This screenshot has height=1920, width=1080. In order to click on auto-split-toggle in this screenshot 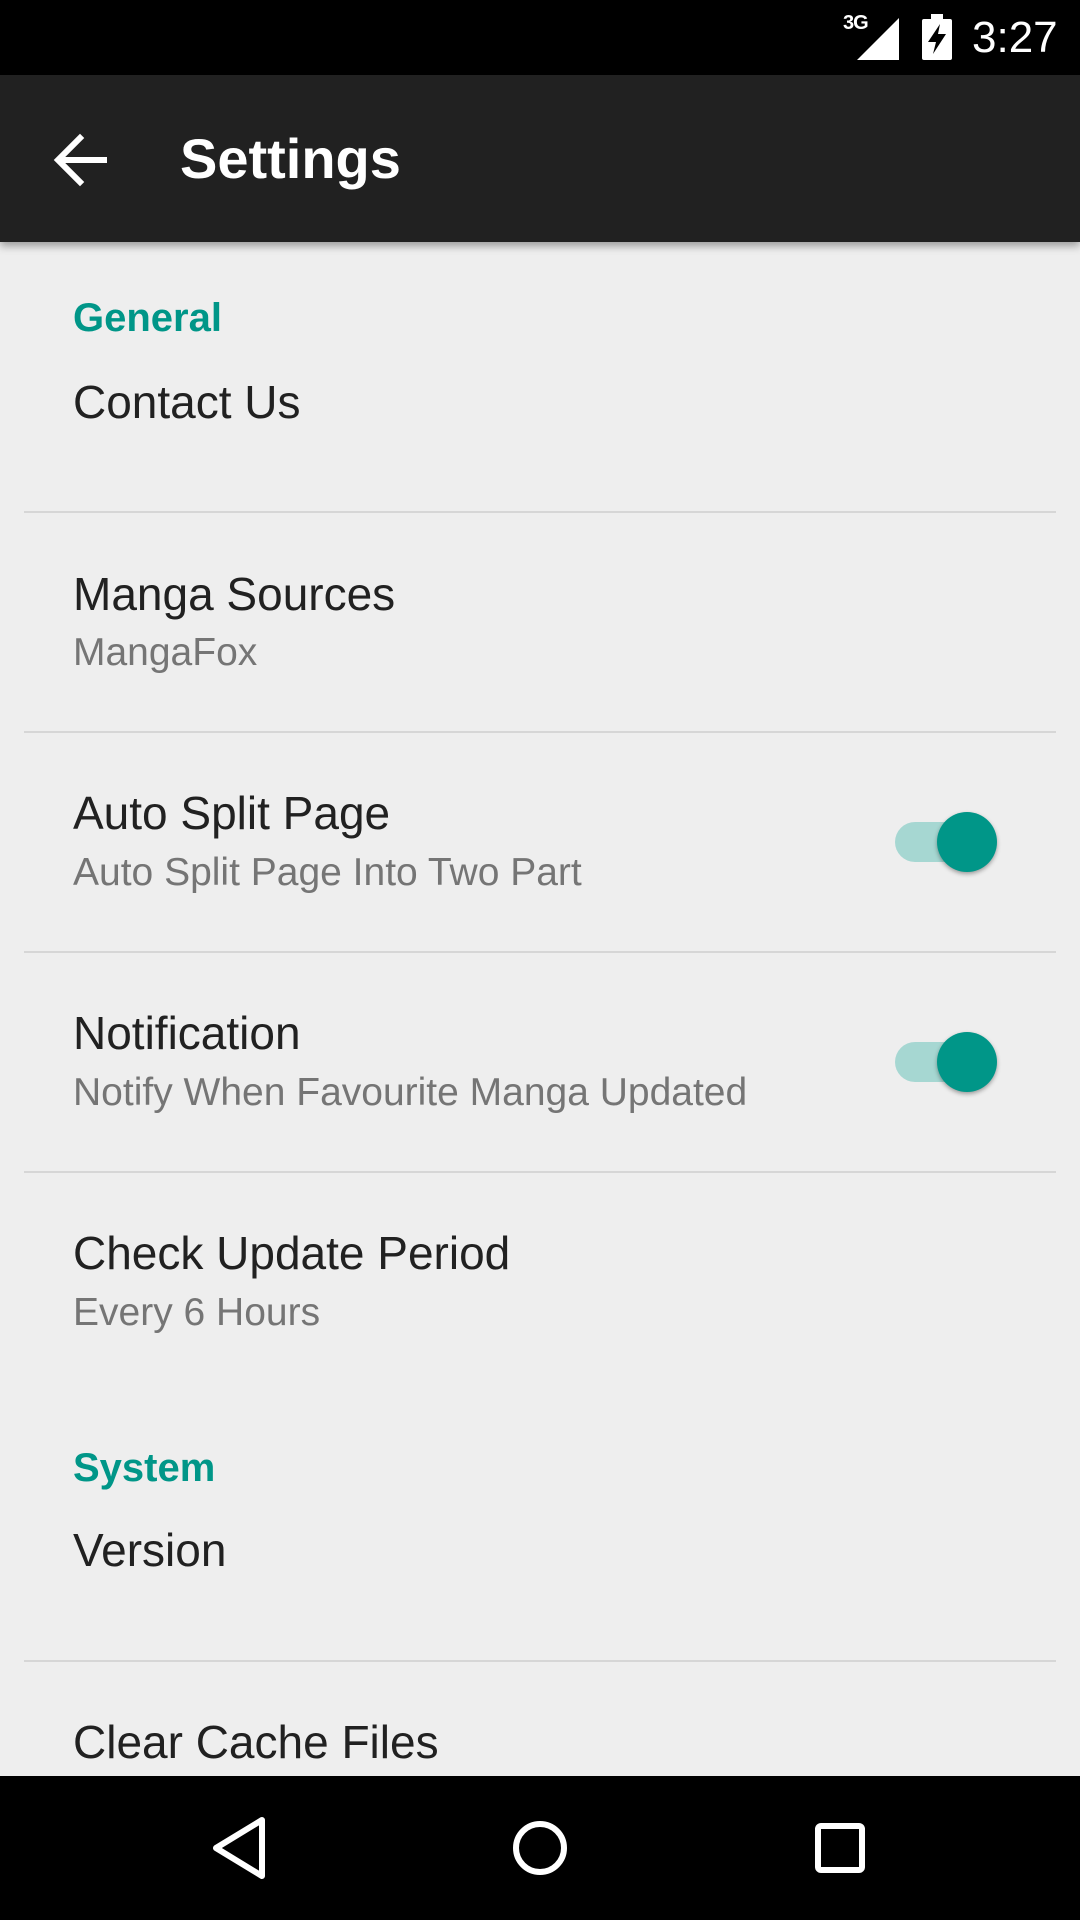, I will do `click(947, 842)`.